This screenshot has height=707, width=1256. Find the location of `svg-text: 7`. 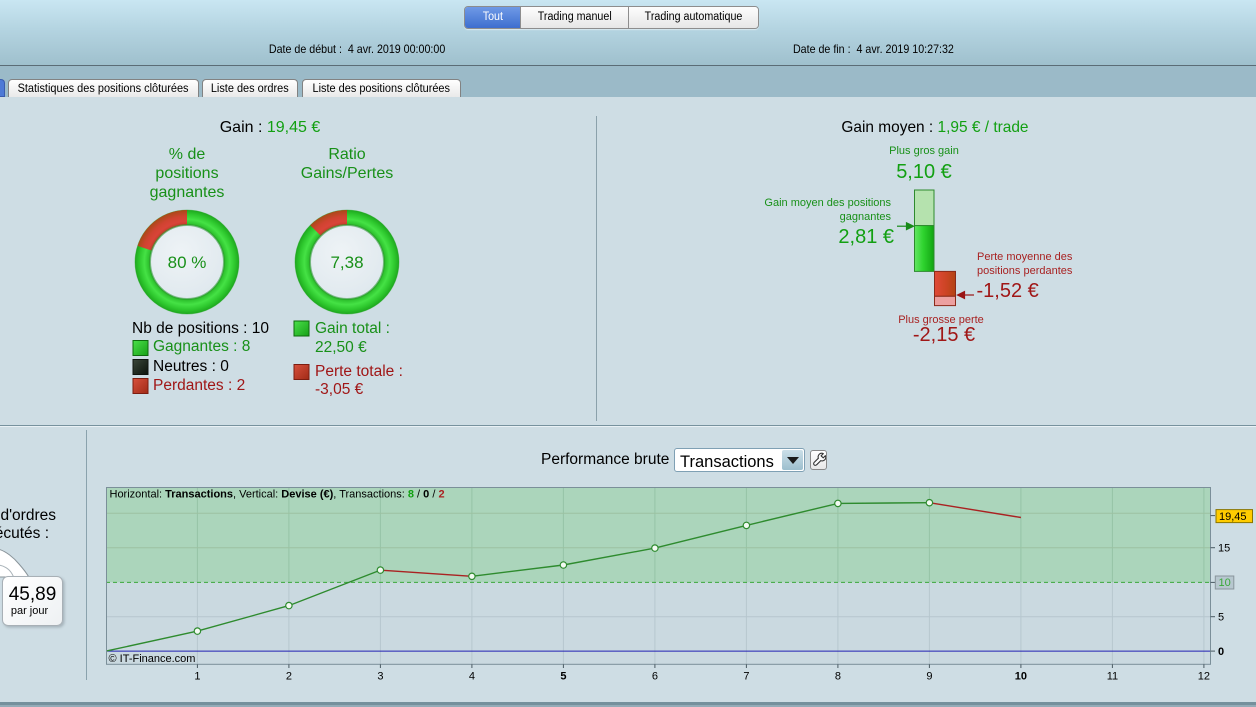

svg-text: 7 is located at coordinates (746, 676).